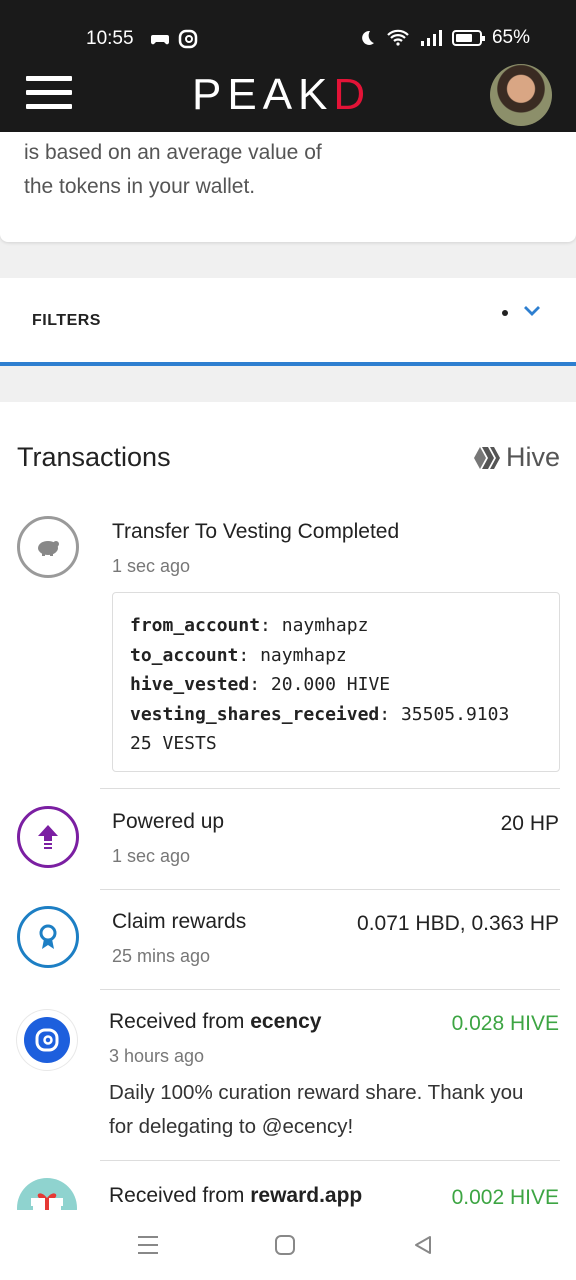 This screenshot has width=576, height=1280. I want to click on reward-ribbon-icon, so click(48, 937).